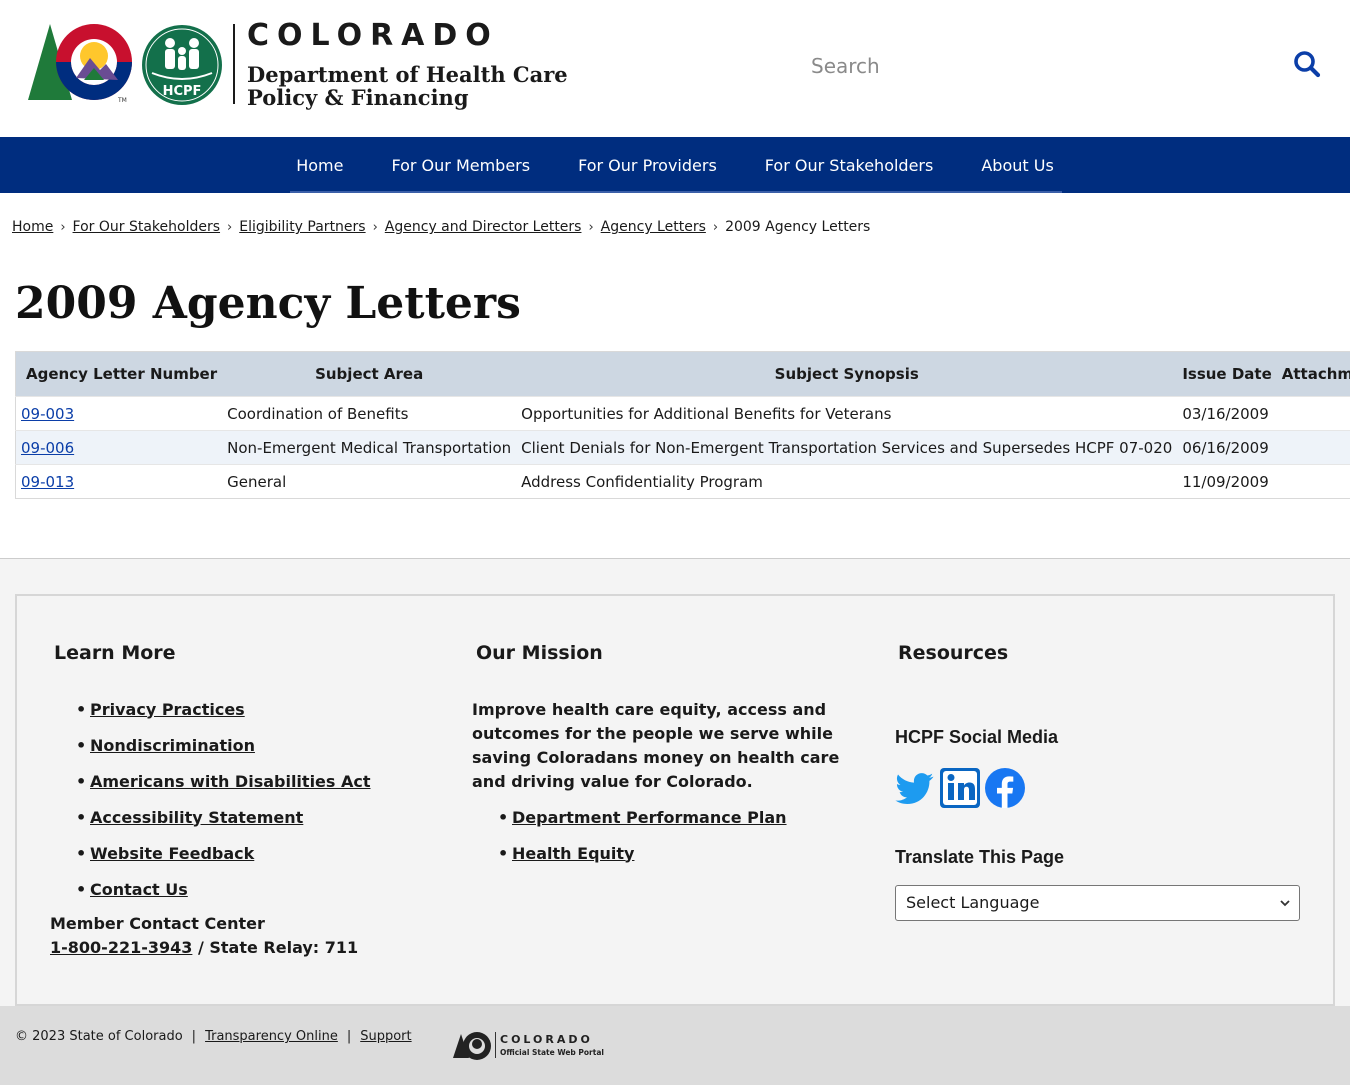  Describe the element at coordinates (223, 889) in the screenshot. I see `list-item: • Contact Us` at that location.